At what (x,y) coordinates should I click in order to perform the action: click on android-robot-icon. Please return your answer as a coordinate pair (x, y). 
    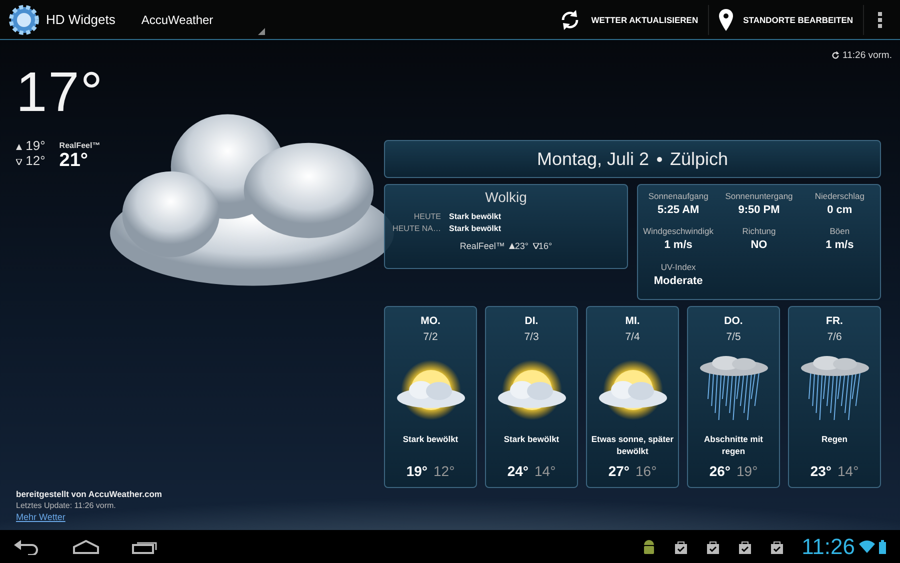
    Looking at the image, I should click on (649, 547).